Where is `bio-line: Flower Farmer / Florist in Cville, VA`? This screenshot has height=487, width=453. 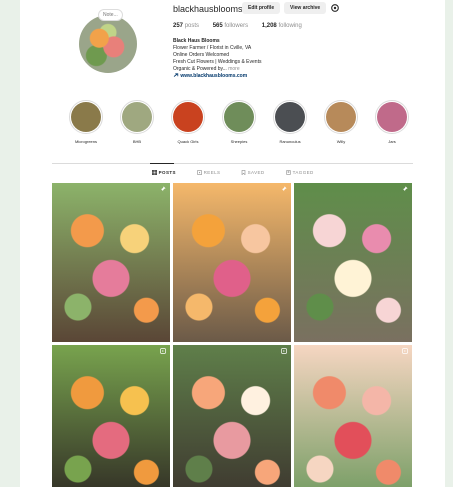
bio-line: Flower Farmer / Florist in Cville, VA is located at coordinates (212, 48).